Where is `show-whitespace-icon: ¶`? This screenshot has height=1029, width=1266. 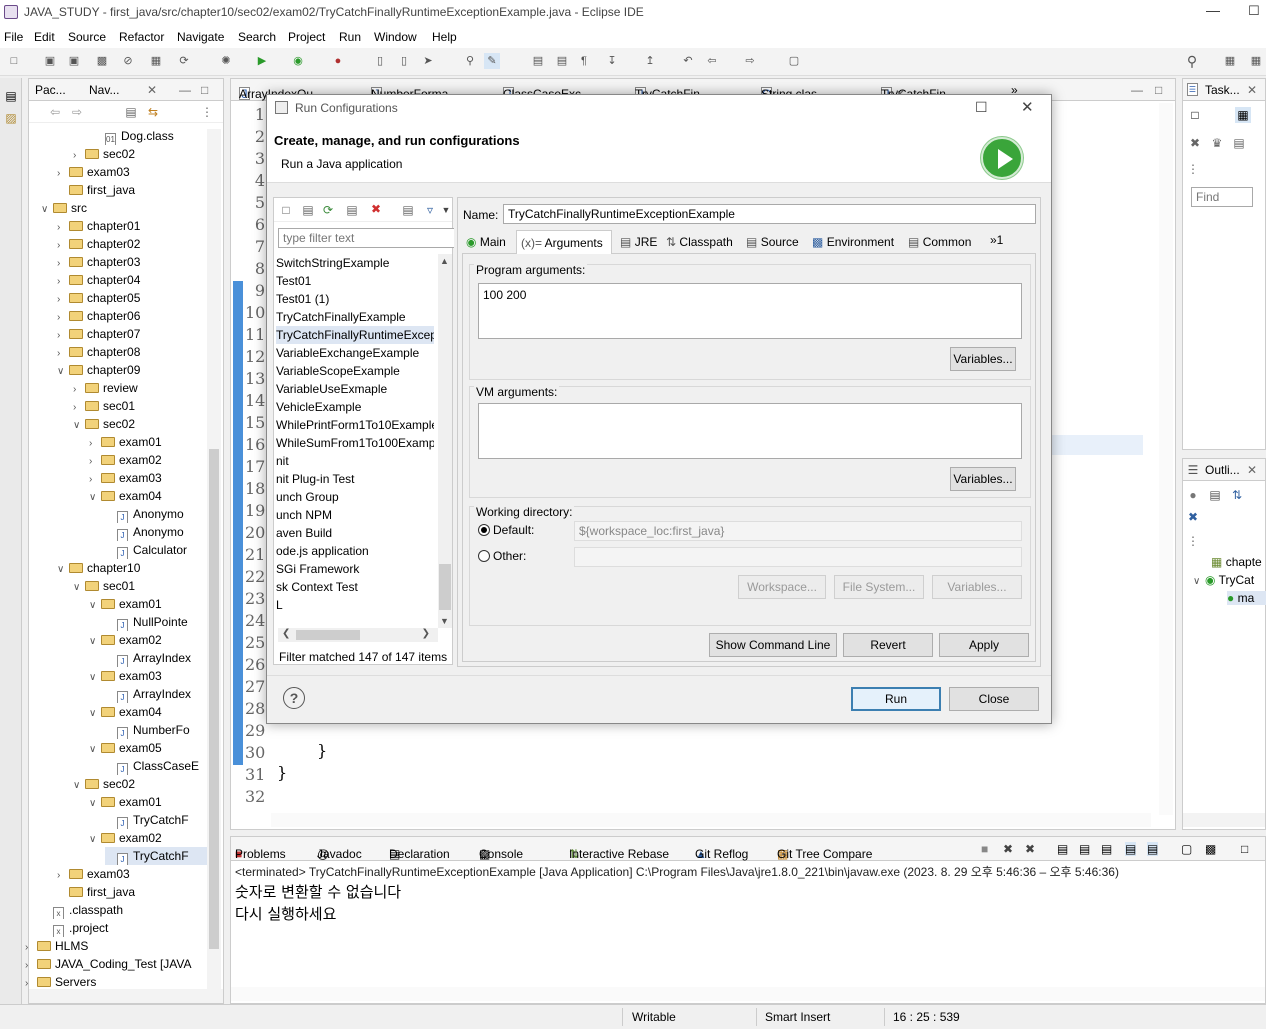 show-whitespace-icon: ¶ is located at coordinates (584, 61).